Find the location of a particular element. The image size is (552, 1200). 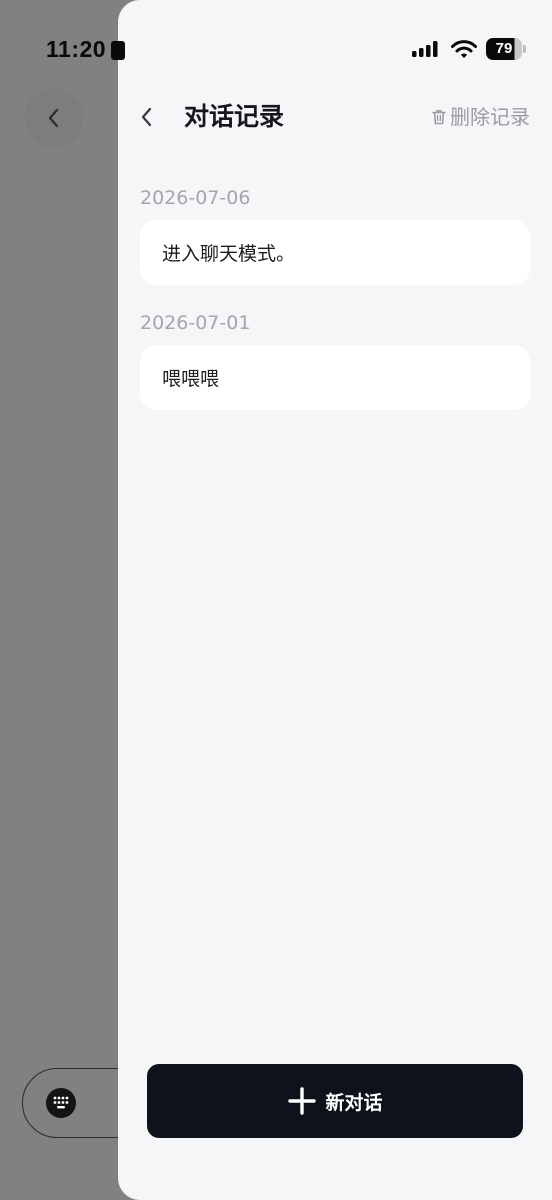

trash-icon is located at coordinates (439, 117).